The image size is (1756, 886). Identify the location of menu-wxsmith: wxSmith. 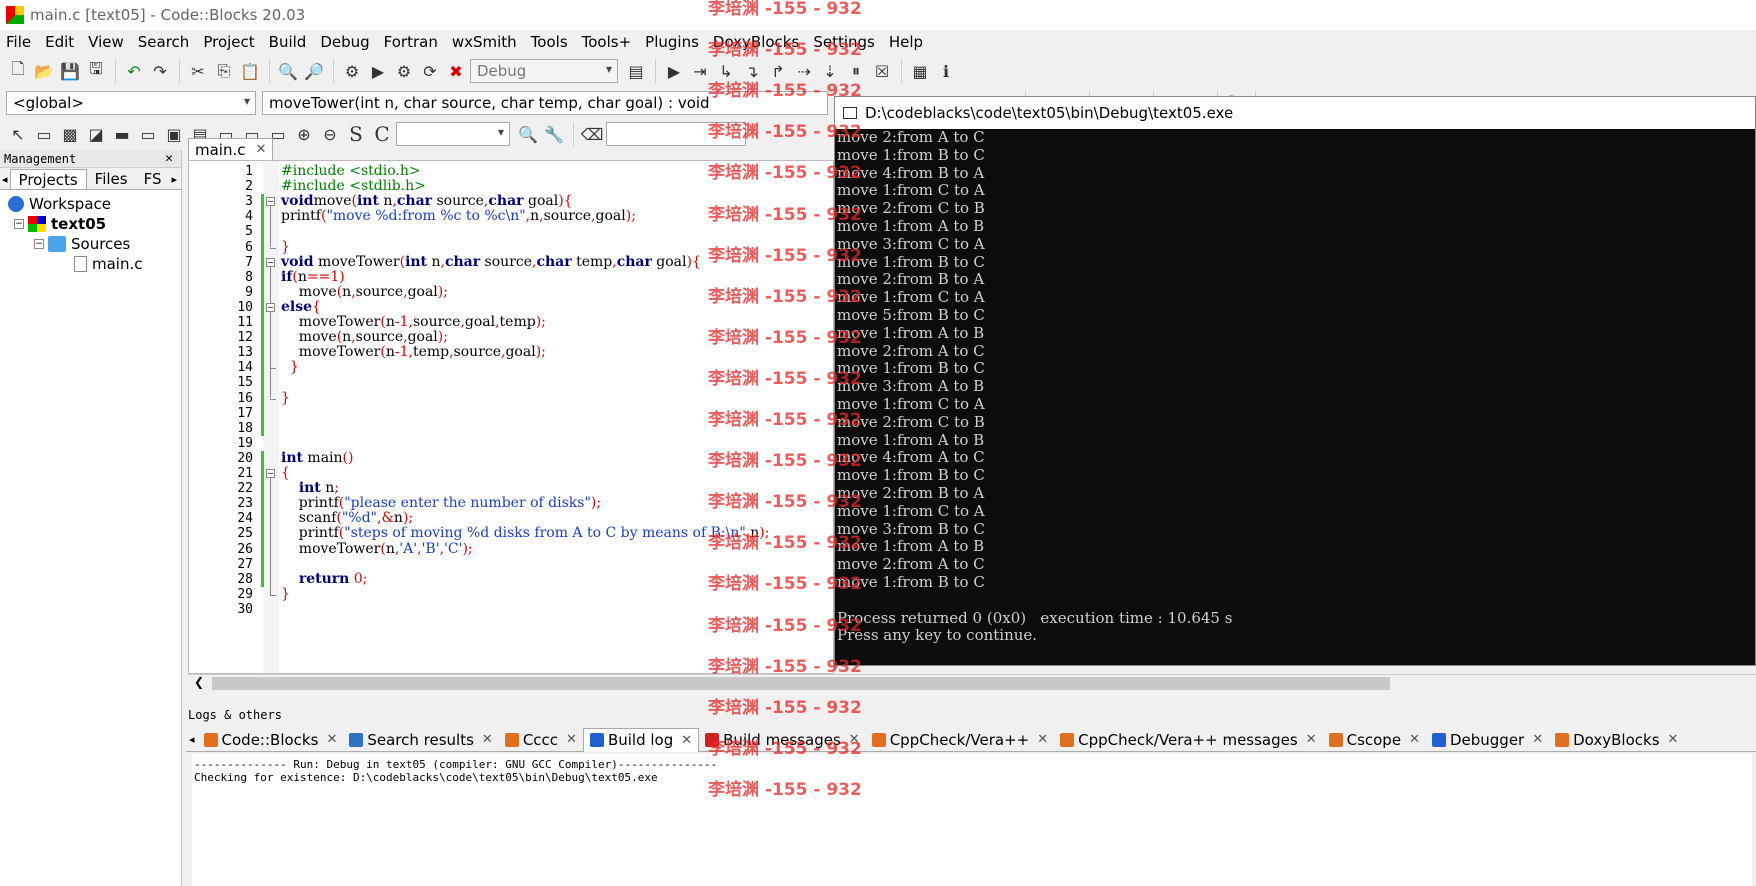
(484, 42).